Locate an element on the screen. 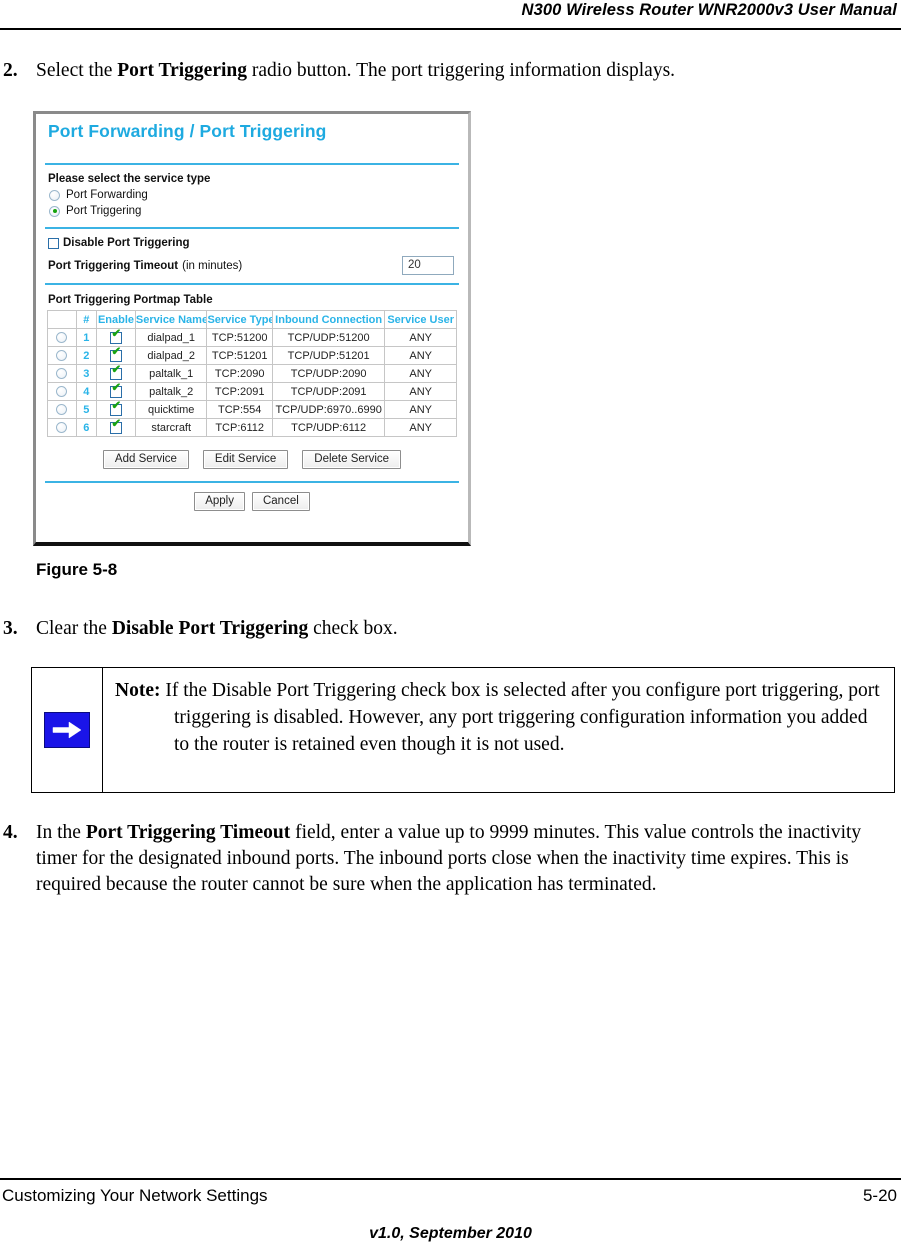 This screenshot has width=901, height=1247. disable-port-triggering-row: Disable Port Triggering is located at coordinates (252, 243).